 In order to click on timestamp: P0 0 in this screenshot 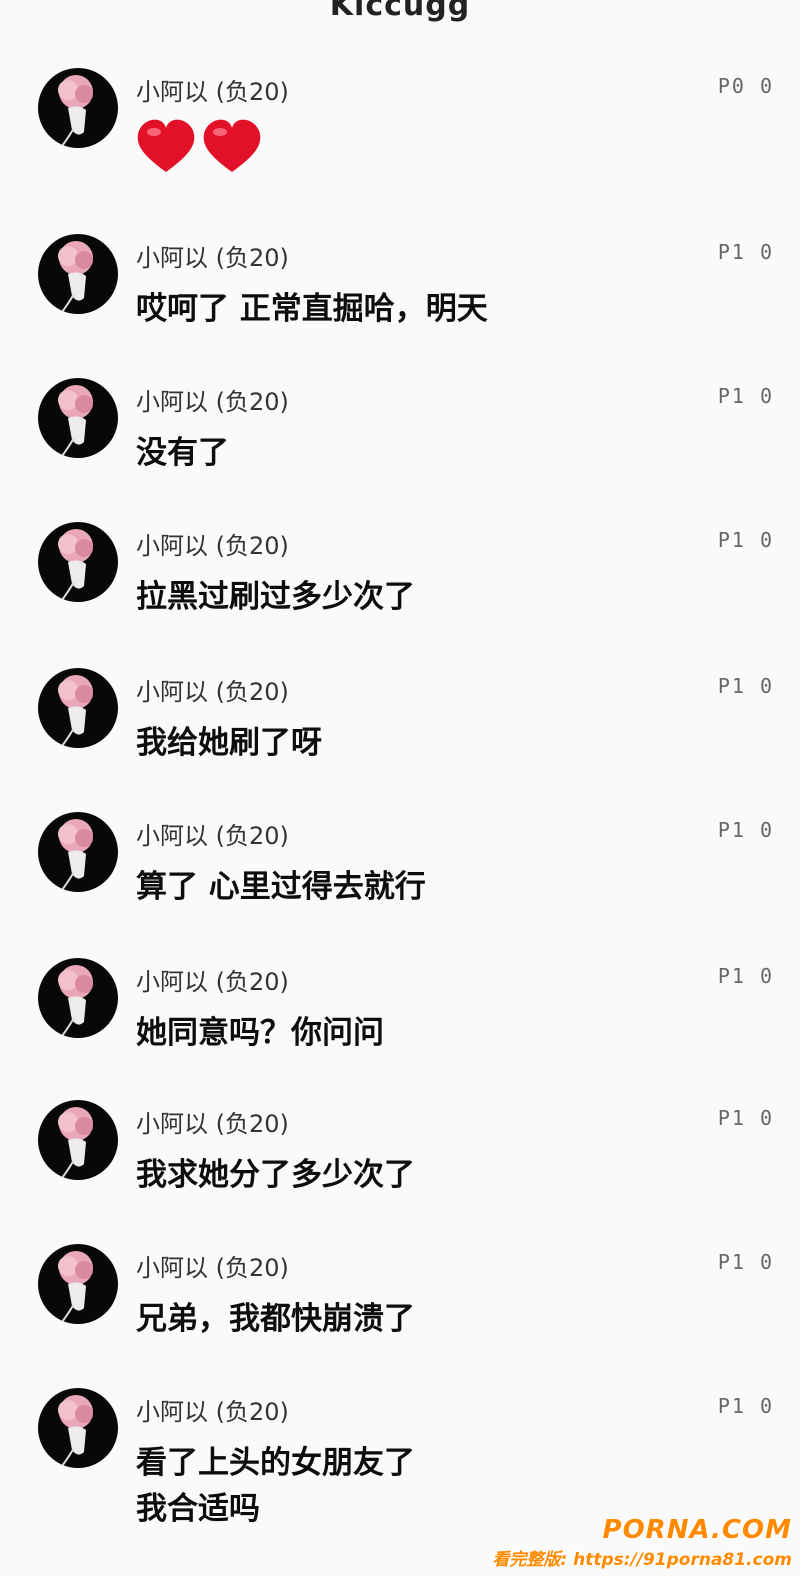, I will do `click(745, 86)`.